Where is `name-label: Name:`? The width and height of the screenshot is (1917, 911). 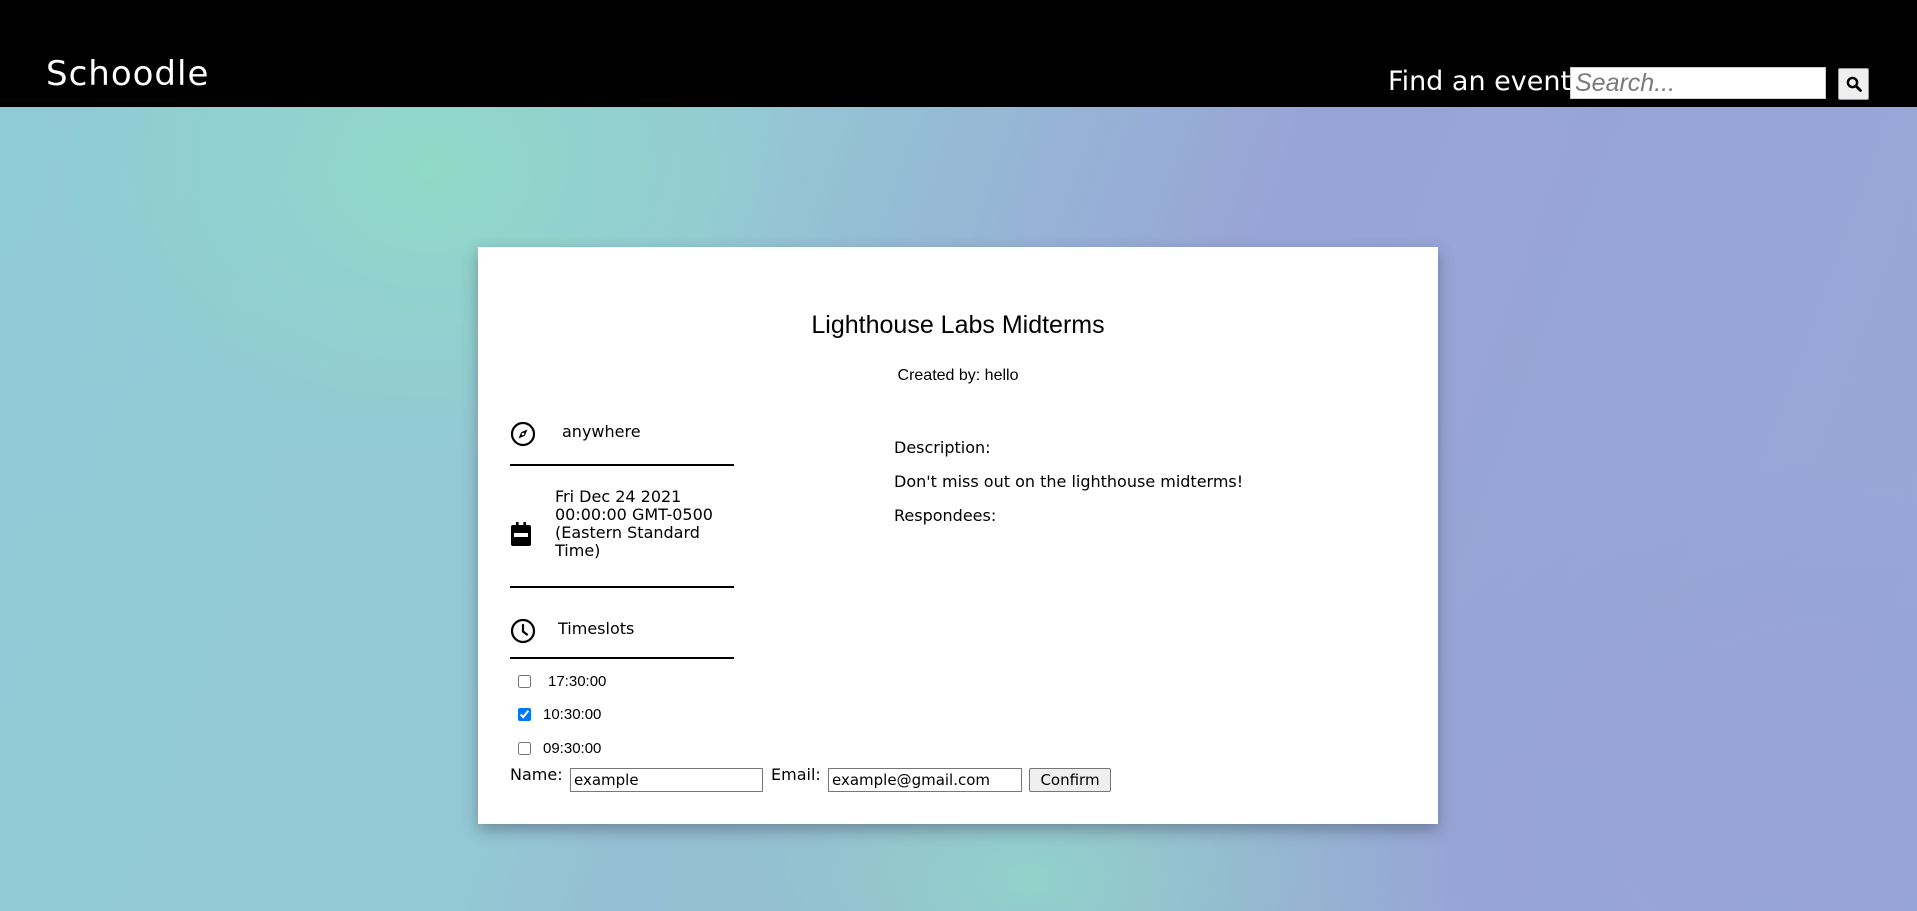
name-label: Name: is located at coordinates (536, 774).